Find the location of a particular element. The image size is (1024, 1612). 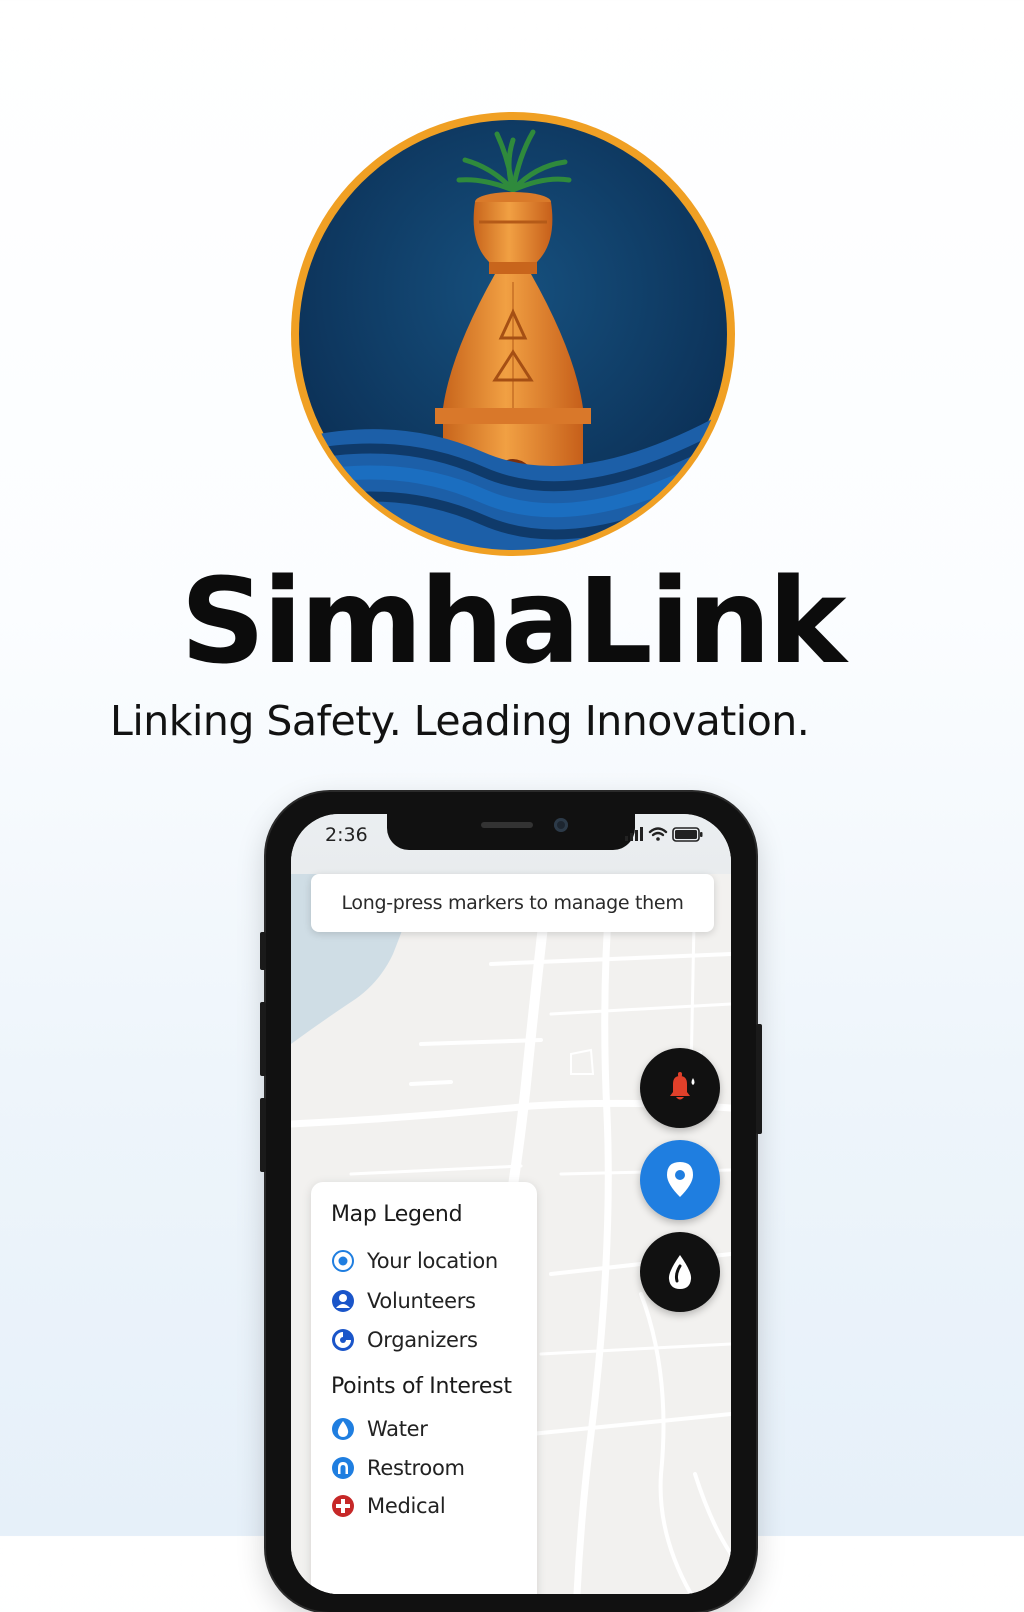

phone-volume-down is located at coordinates (263, 1135).